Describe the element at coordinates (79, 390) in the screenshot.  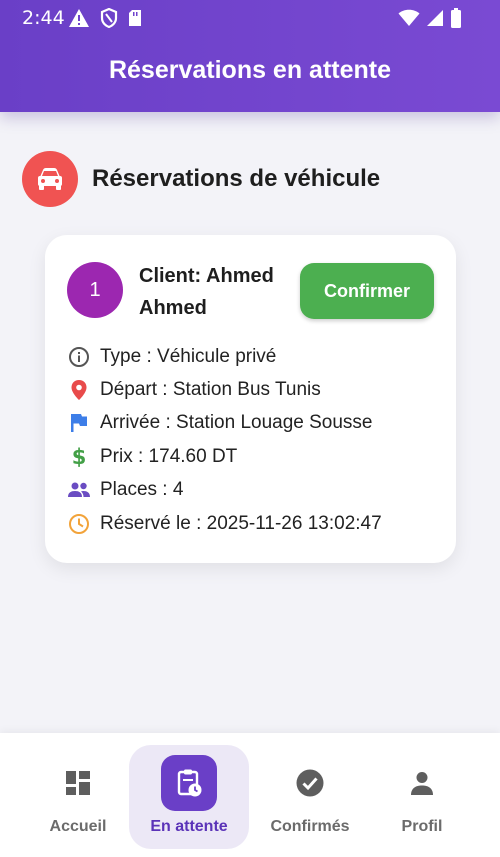
I see `location-pin-icon` at that location.